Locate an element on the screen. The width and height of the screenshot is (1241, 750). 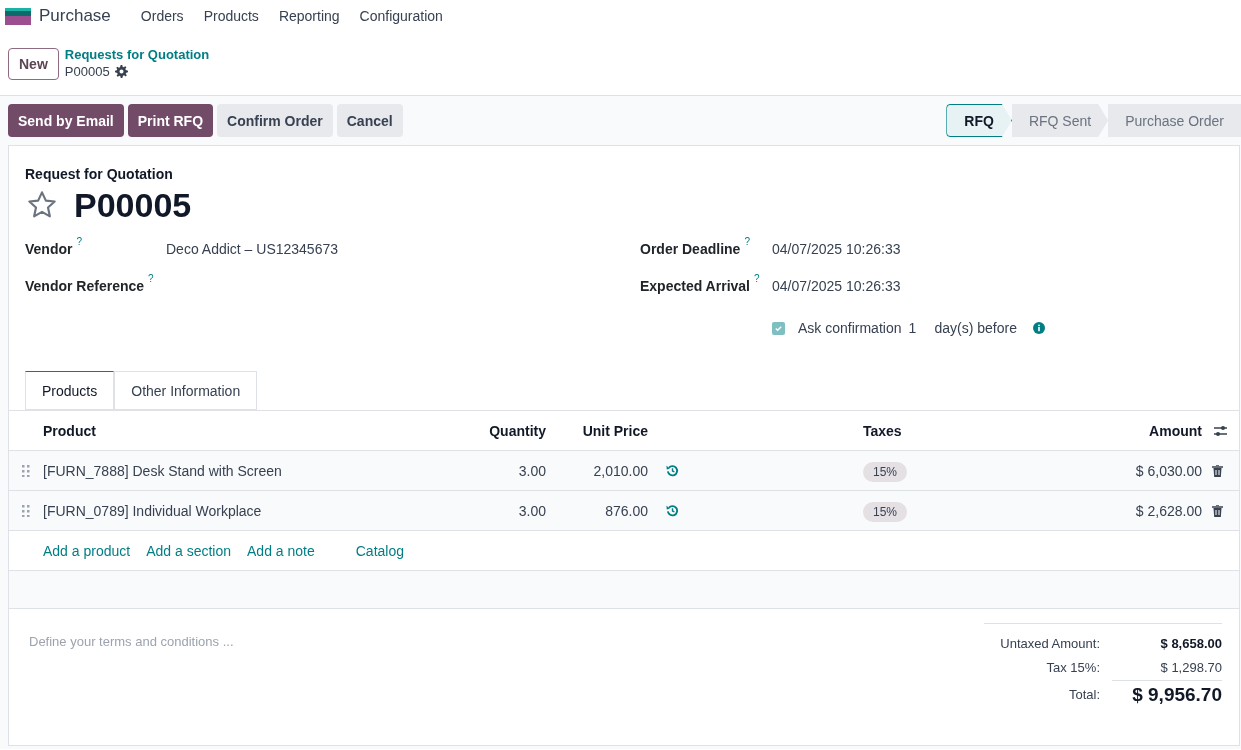
field-label: Vendor Reference is located at coordinates (85, 286).